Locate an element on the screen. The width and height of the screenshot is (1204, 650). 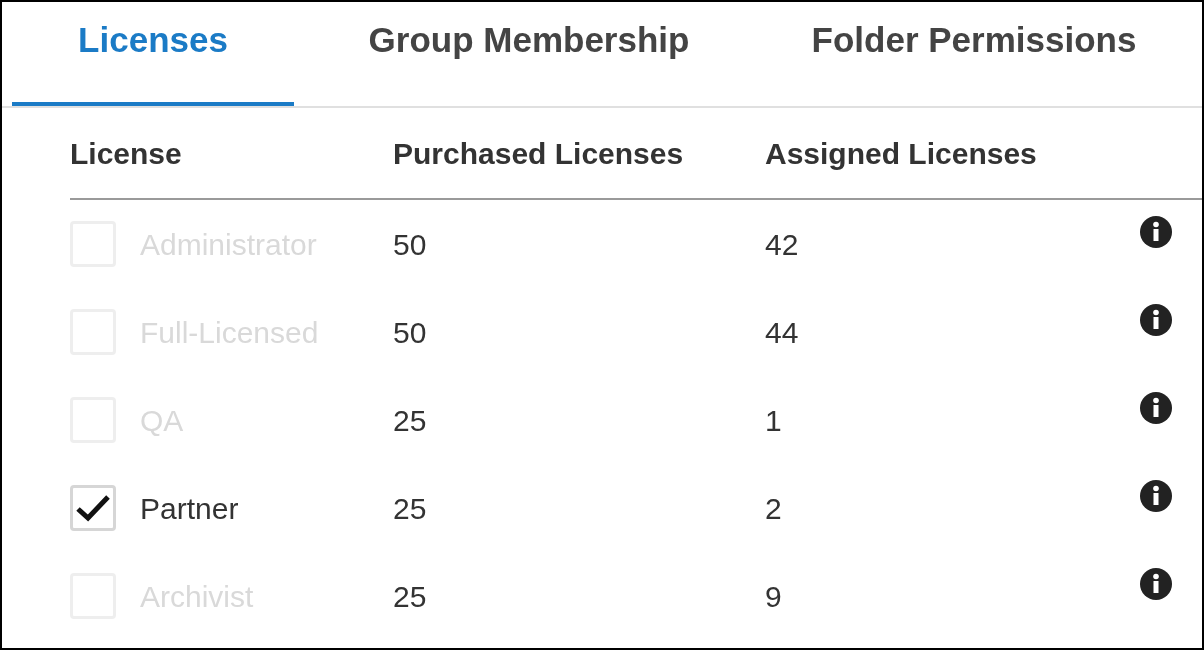
license-name: Partner is located at coordinates (189, 508).